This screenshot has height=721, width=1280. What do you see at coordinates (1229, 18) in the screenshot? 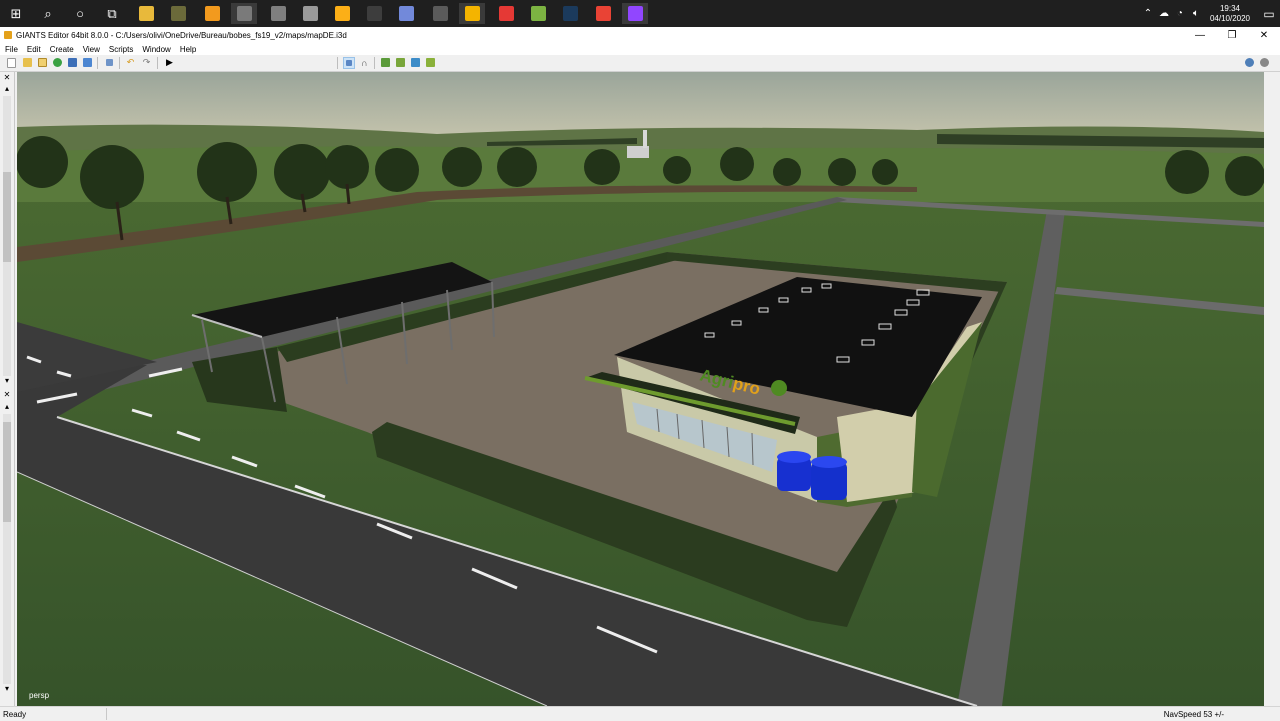
I see `clock-date: 04/10/2020` at bounding box center [1229, 18].